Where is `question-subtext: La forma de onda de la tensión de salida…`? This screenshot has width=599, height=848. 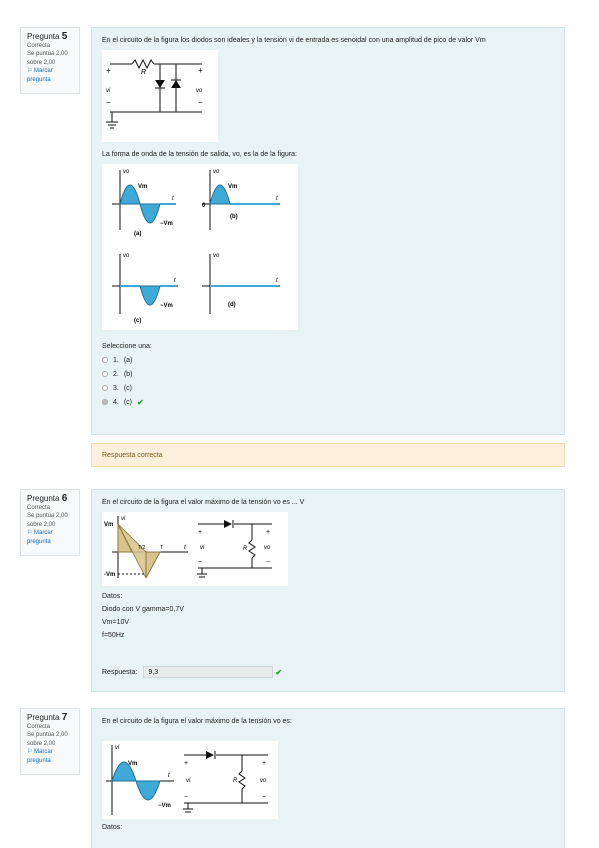 question-subtext: La forma de onda de la tensión de salida… is located at coordinates (199, 154).